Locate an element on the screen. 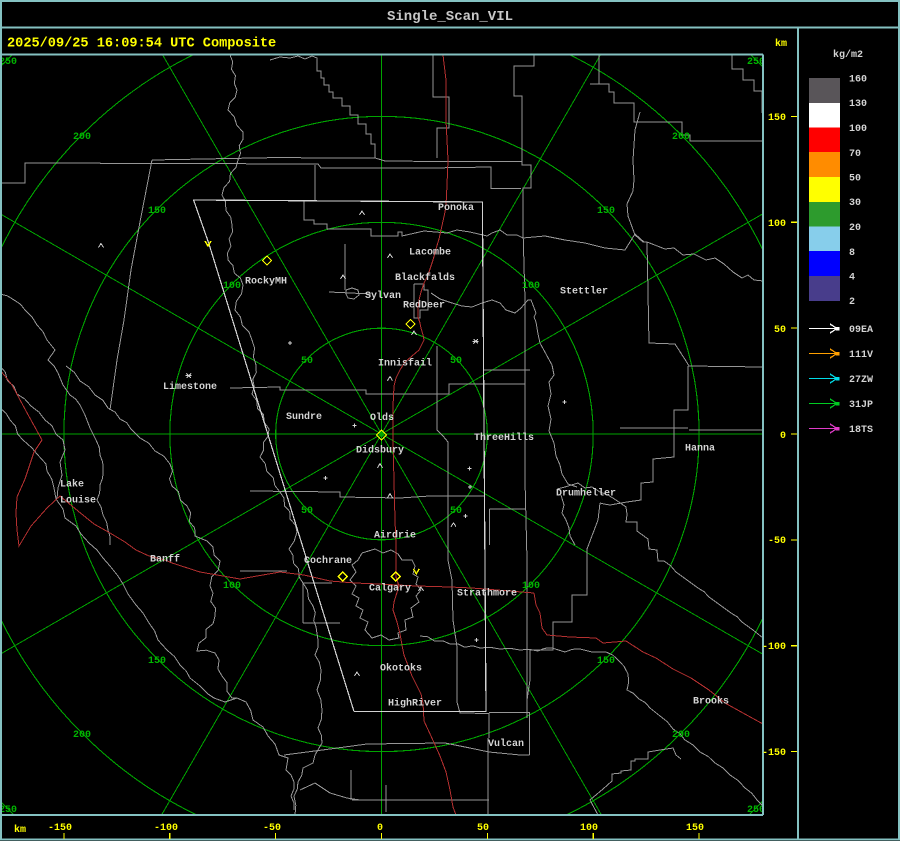 This screenshot has height=841, width=900. svg-text: Single_Scan_VIL is located at coordinates (450, 17).